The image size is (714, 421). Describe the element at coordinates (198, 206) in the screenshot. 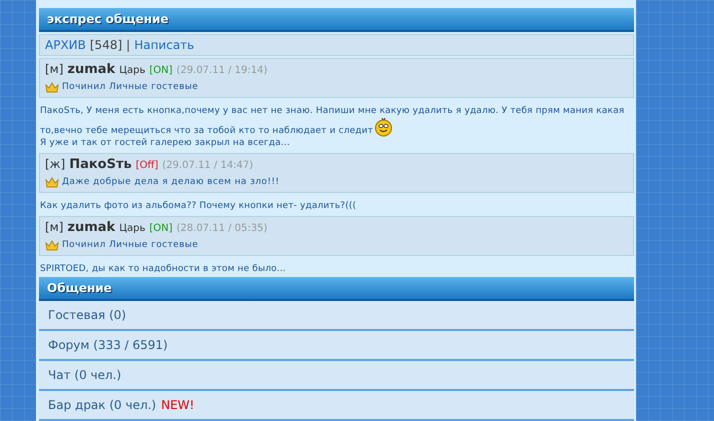

I see `message-text: Как удалить фото из альбома?? Почему кнопки нет- удалить?(((` at that location.